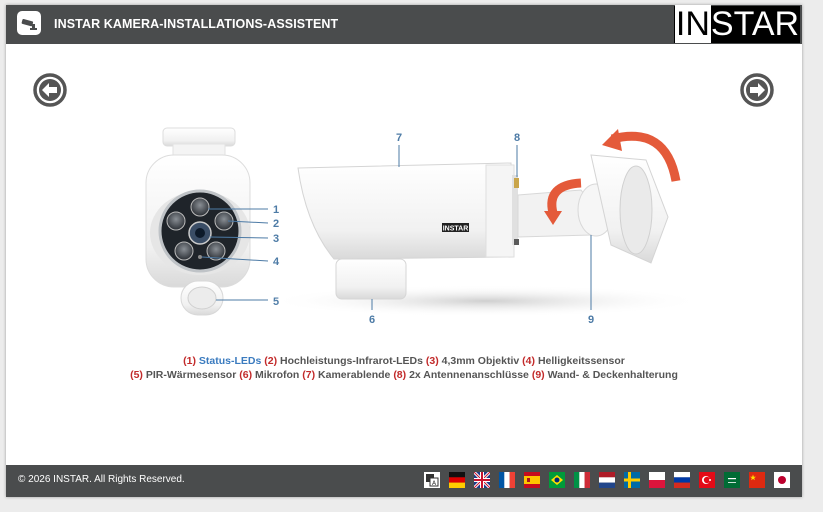 This screenshot has width=823, height=512. What do you see at coordinates (682, 480) in the screenshot?
I see `flag-ru-icon` at bounding box center [682, 480].